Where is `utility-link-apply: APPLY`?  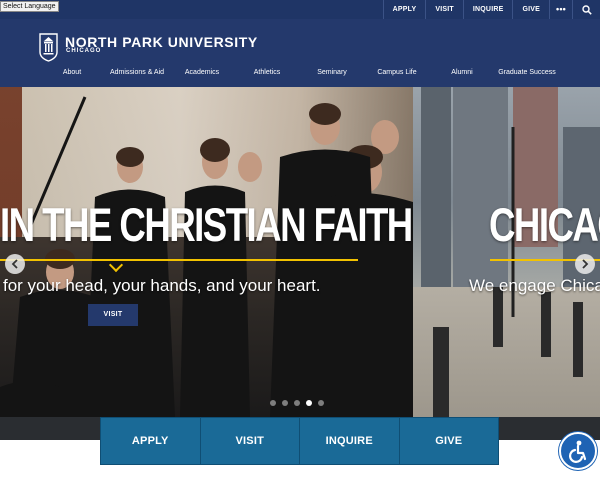 utility-link-apply: APPLY is located at coordinates (404, 9).